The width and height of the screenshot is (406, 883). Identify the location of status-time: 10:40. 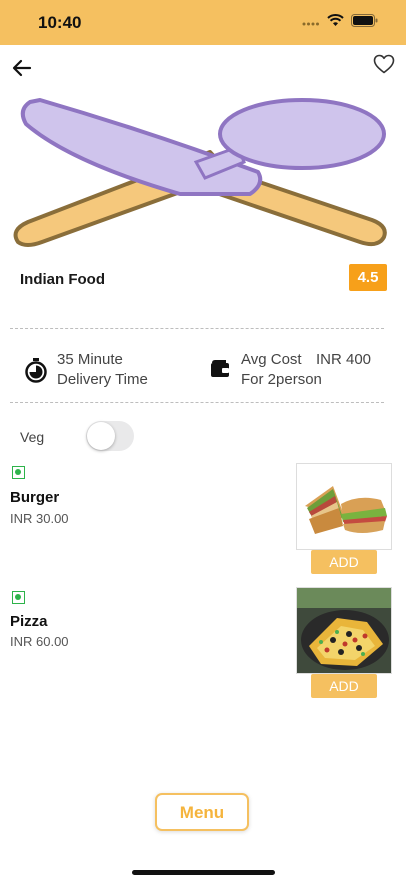
(60, 22).